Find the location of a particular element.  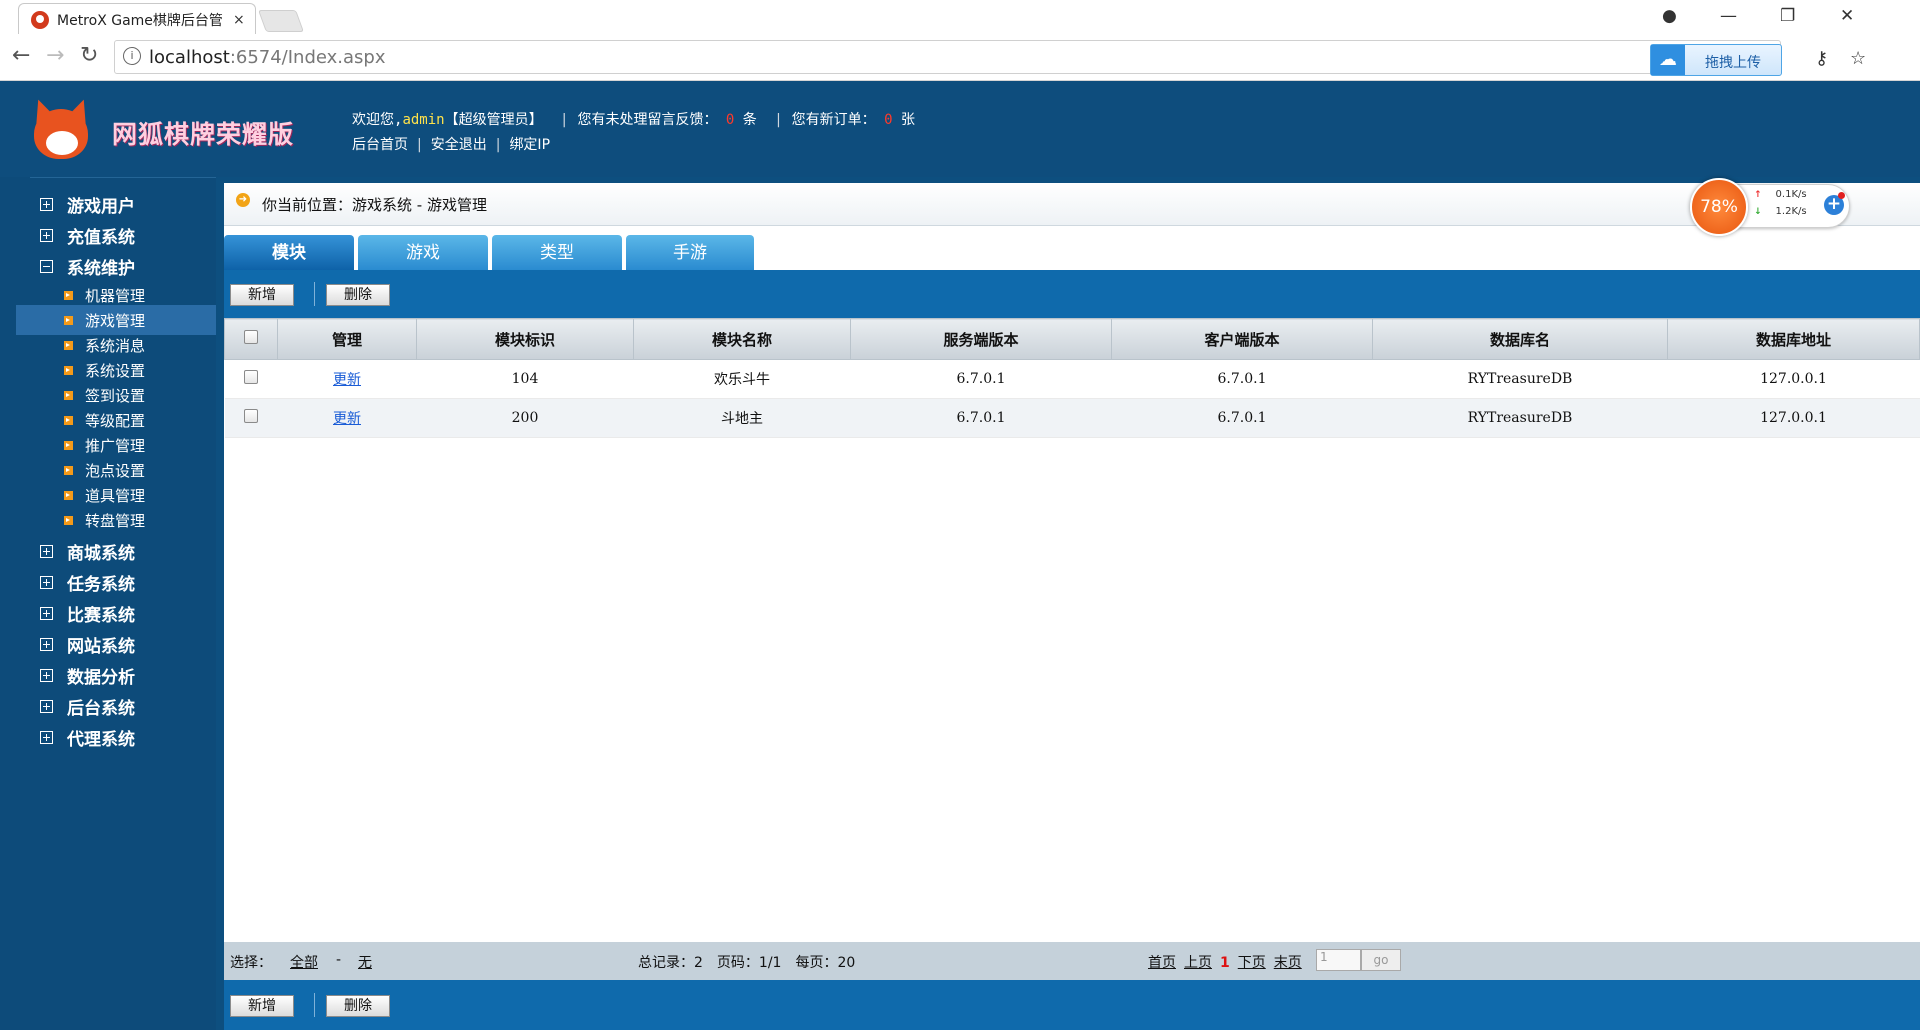

sidebar-item-maintenance: 系统维护 is located at coordinates (75, 266).